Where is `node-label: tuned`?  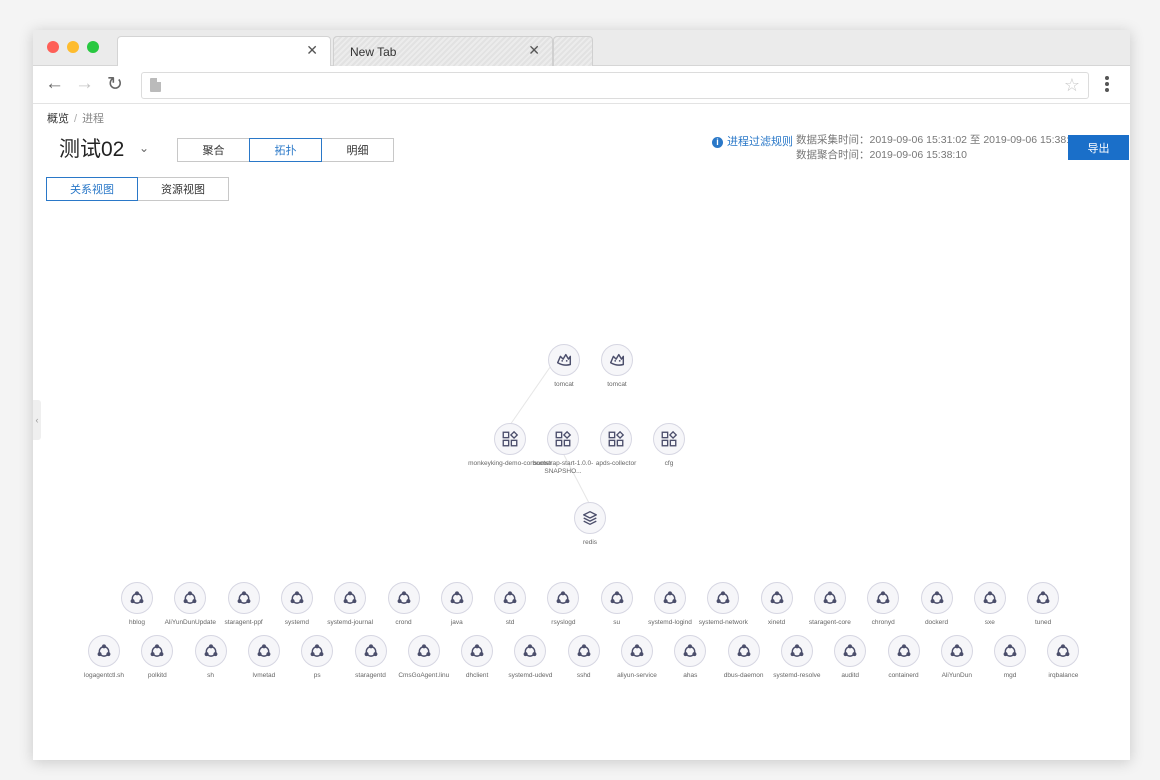
node-label: tuned is located at coordinates (1043, 622).